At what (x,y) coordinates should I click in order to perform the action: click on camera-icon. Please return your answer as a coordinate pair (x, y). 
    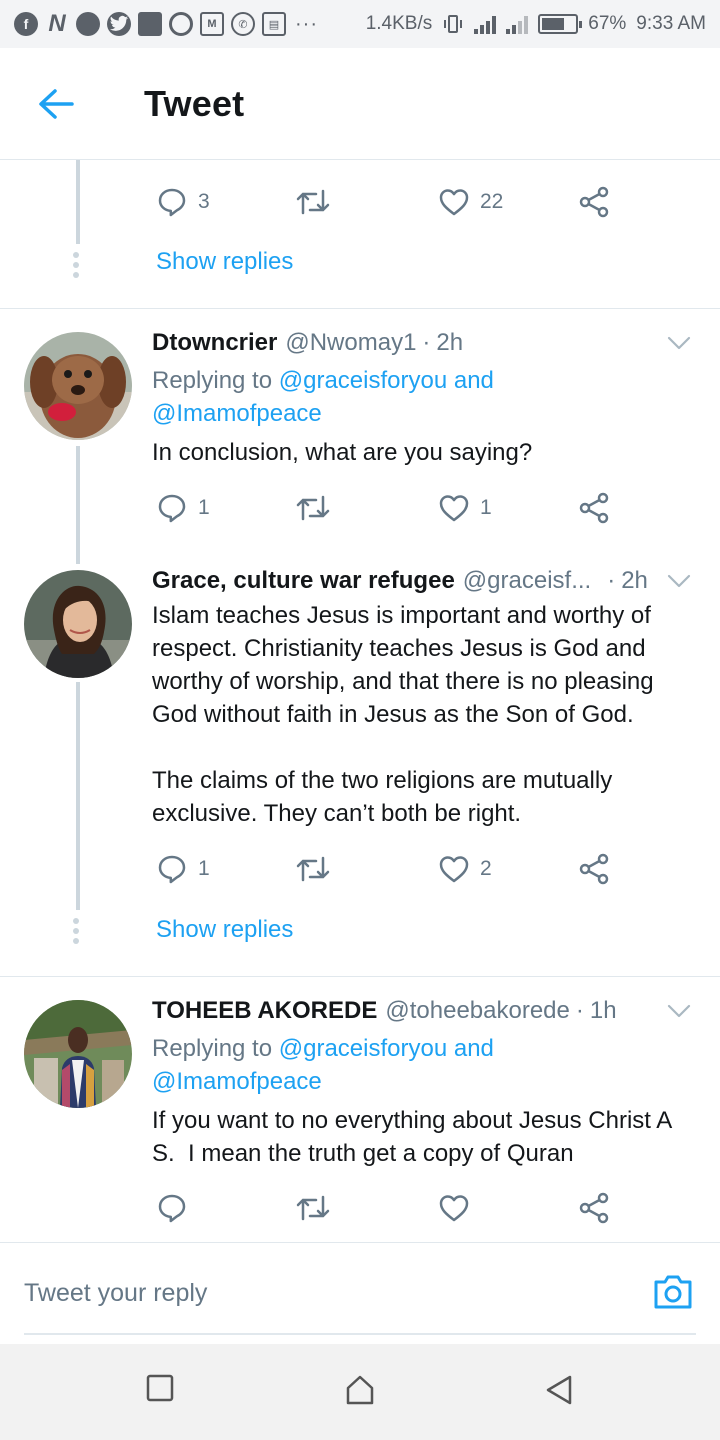
    Looking at the image, I should click on (673, 1292).